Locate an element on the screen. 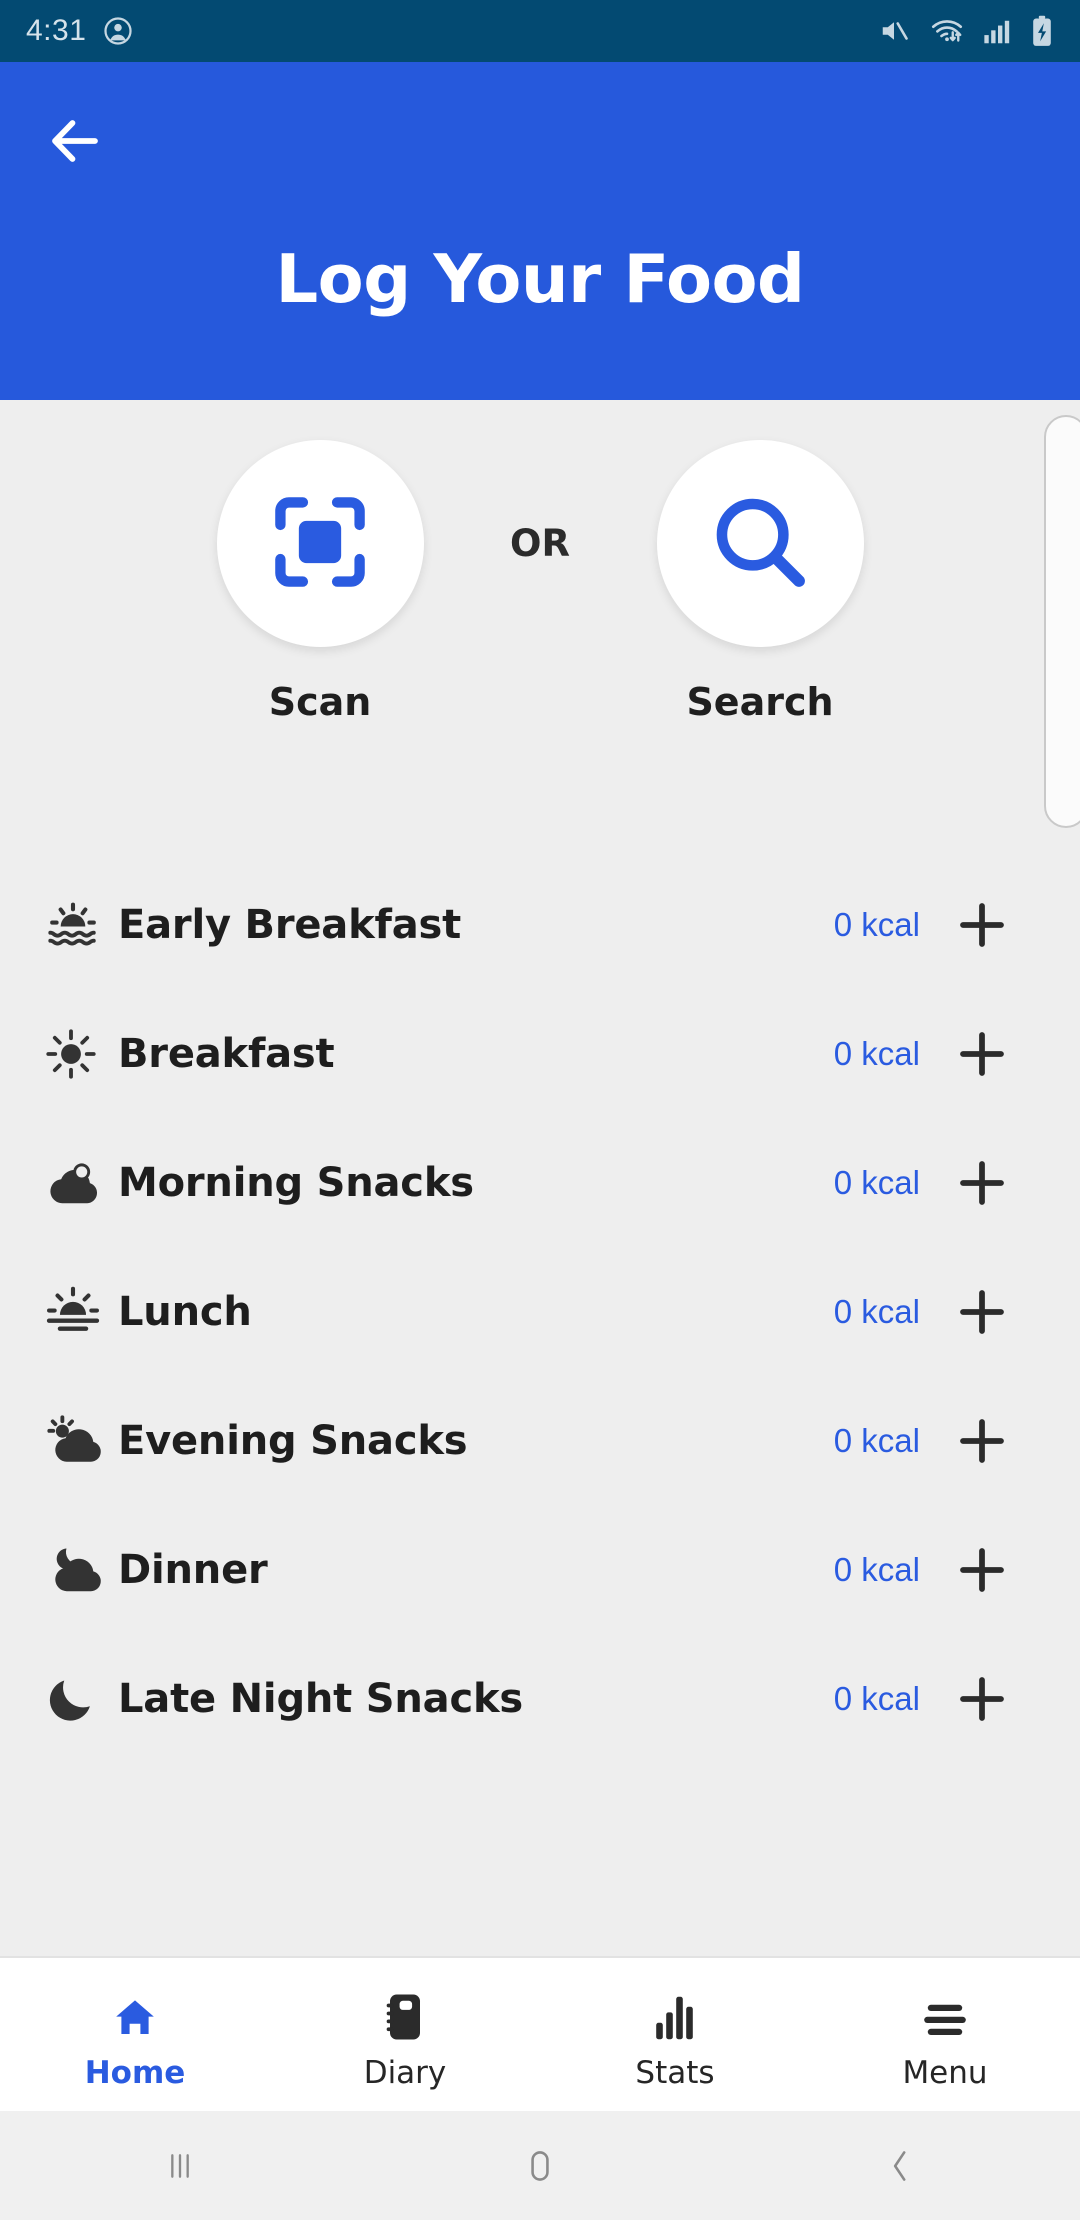 The height and width of the screenshot is (2220, 1080). scan-action: Scan is located at coordinates (320, 582).